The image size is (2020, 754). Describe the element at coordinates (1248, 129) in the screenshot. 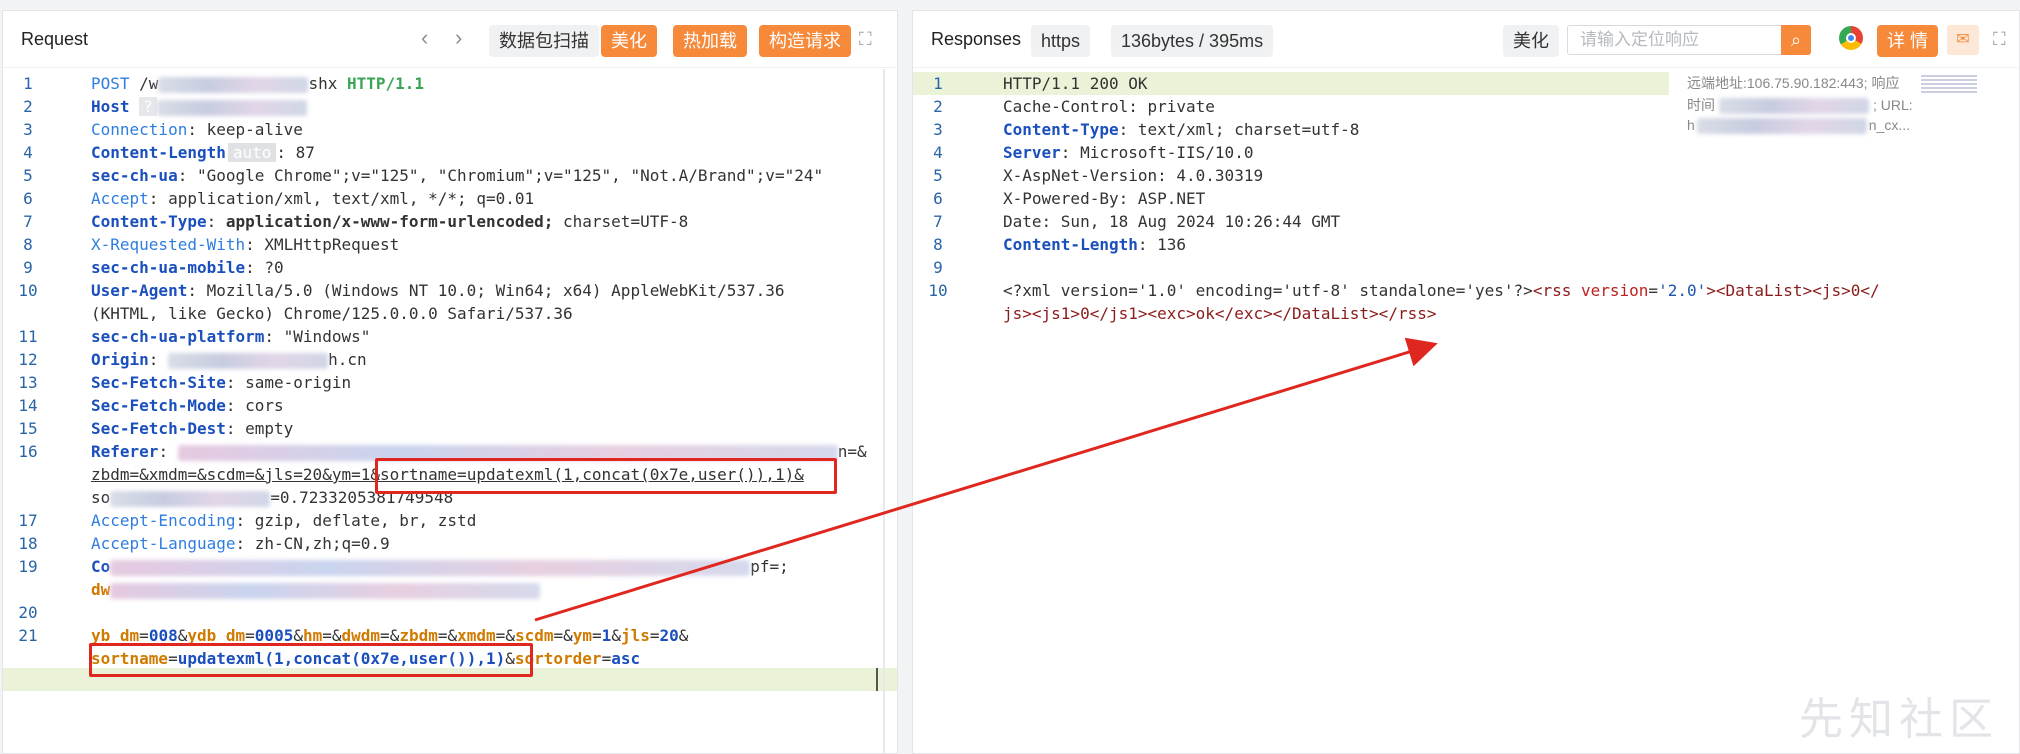

I see `header-value: text/xml; charset=utf-8` at that location.